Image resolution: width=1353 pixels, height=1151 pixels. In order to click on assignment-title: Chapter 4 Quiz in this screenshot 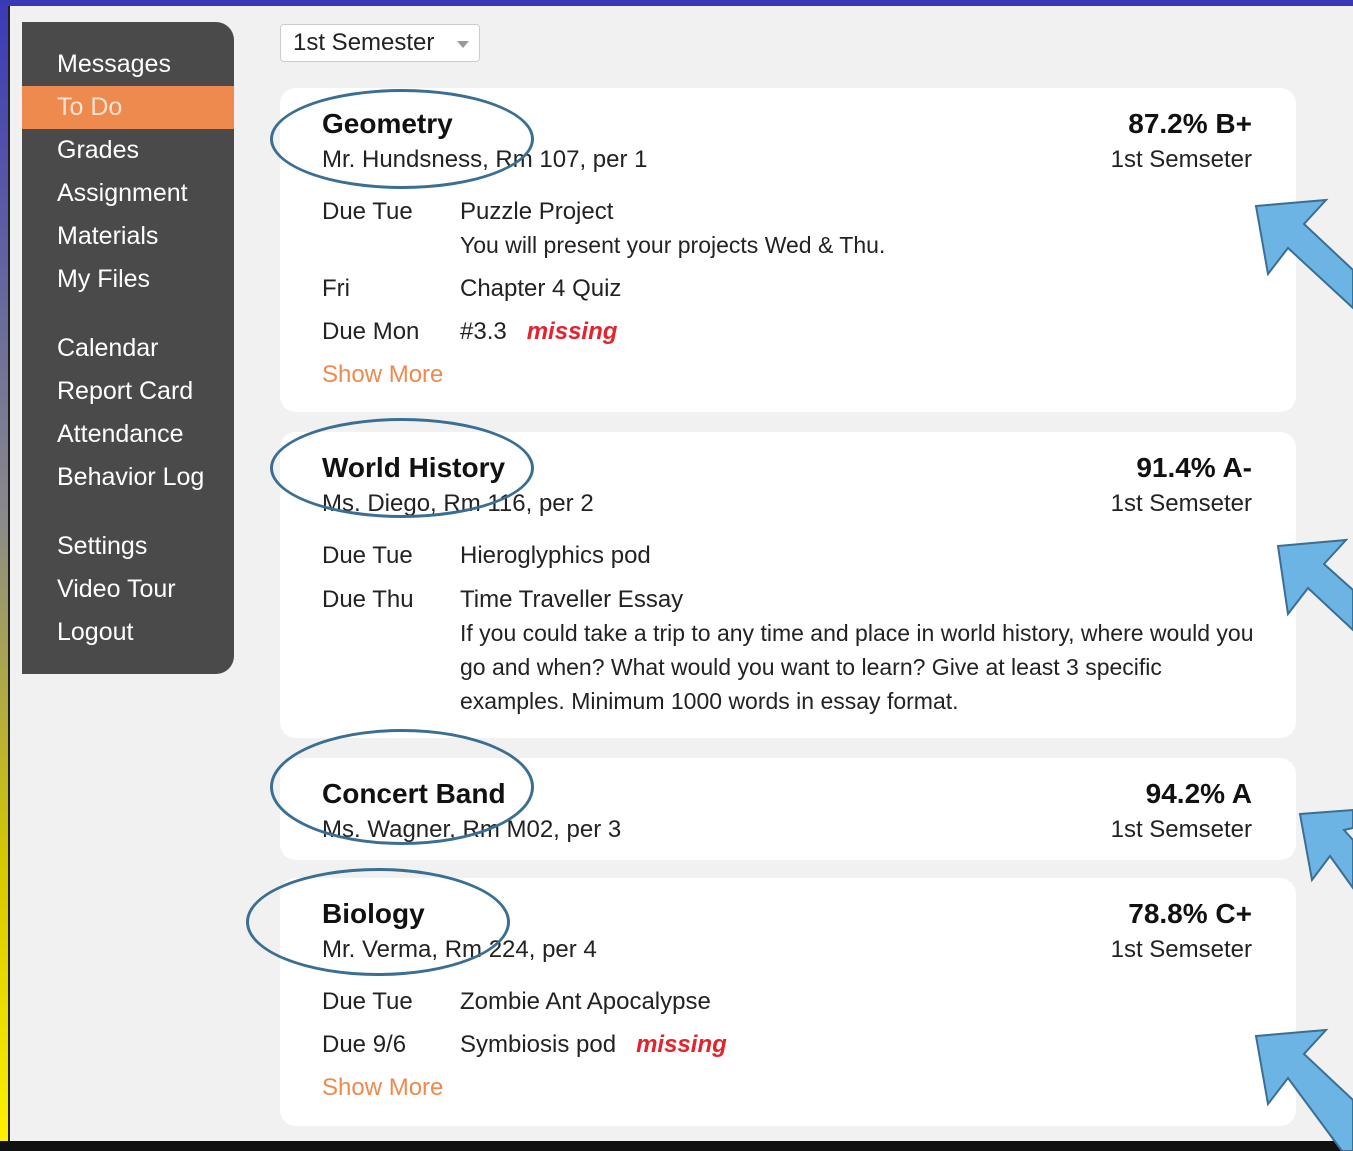, I will do `click(540, 289)`.